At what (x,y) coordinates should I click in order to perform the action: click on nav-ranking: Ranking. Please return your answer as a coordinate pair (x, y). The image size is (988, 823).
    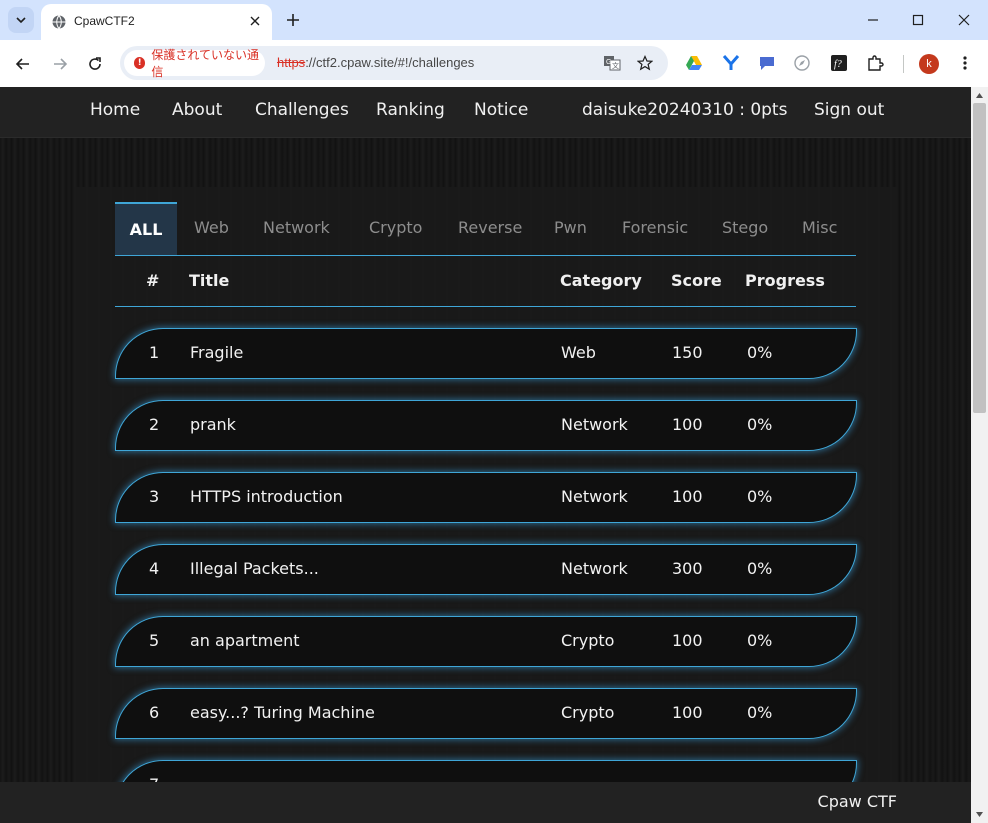
    Looking at the image, I should click on (410, 110).